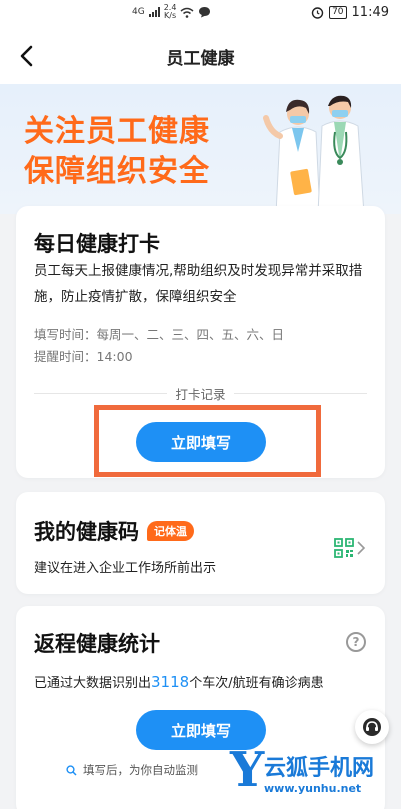 This screenshot has width=401, height=809. I want to click on nav-bar: 员工健康, so click(200, 56).